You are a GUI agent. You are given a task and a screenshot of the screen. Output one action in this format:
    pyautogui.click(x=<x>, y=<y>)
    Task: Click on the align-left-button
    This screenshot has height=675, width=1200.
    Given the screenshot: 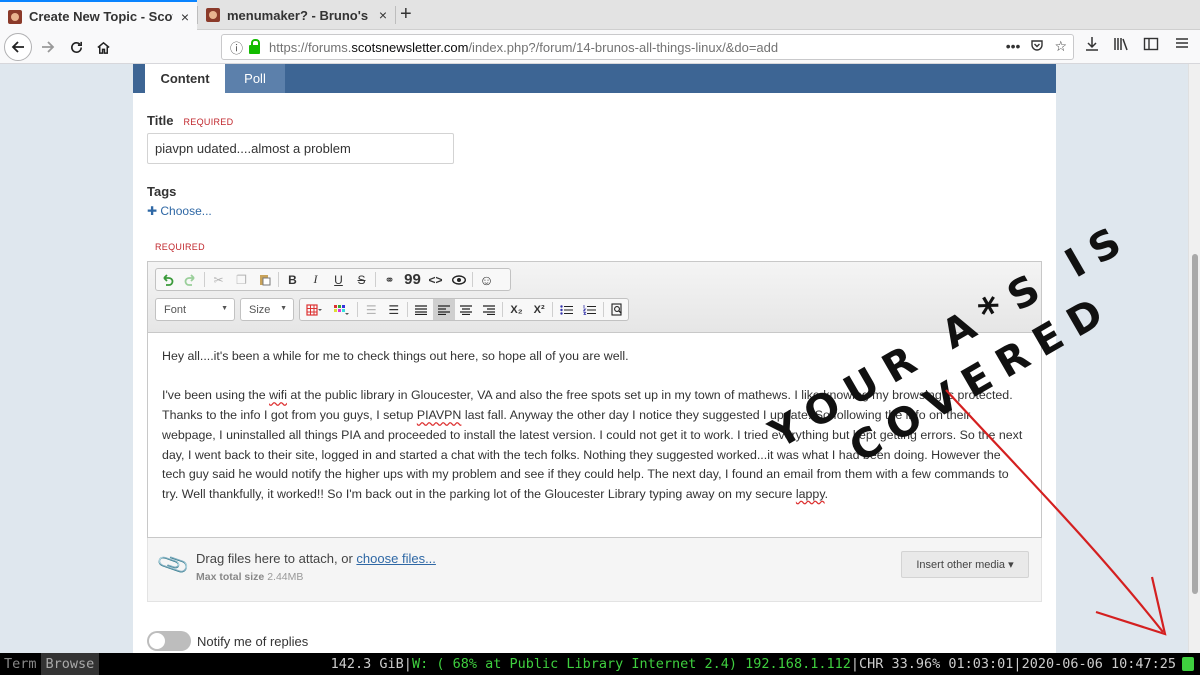 What is the action you would take?
    pyautogui.click(x=444, y=309)
    